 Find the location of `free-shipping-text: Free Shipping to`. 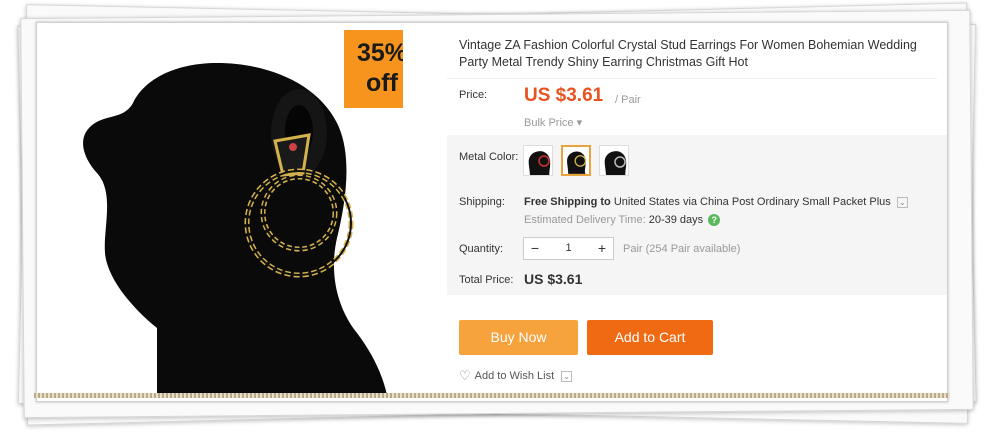

free-shipping-text: Free Shipping to is located at coordinates (567, 202).